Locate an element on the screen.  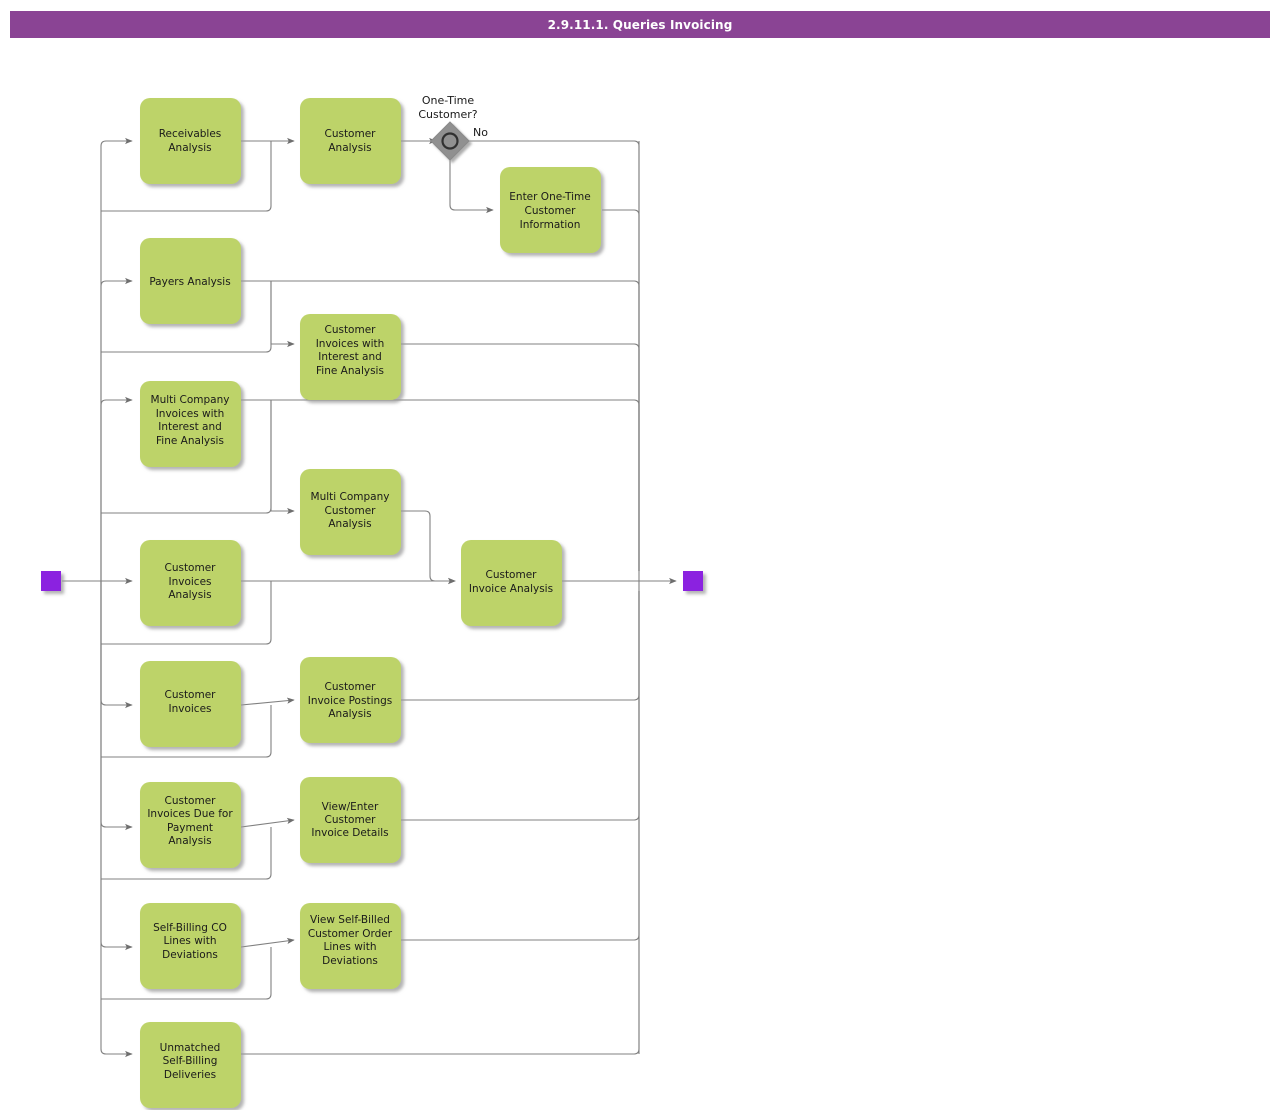
edge-bus-to-self-billing-co-lines is located at coordinates (116, 766).